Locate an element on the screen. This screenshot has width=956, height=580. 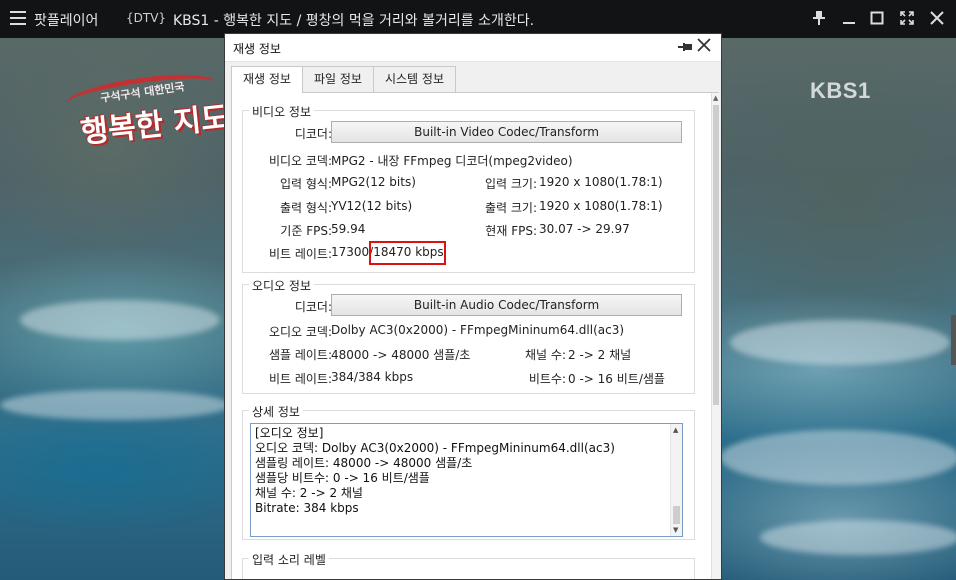
video-decoder-button: Built-in Video Codec/Transform is located at coordinates (506, 132).